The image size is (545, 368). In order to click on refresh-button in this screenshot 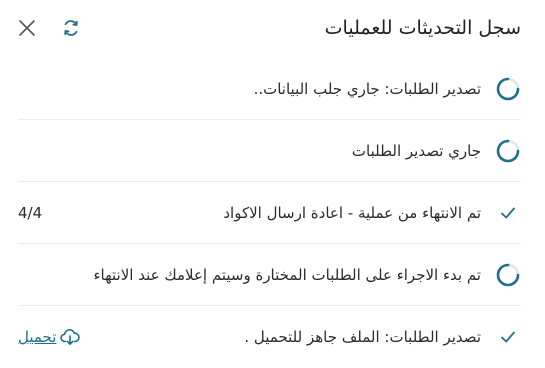, I will do `click(71, 28)`.